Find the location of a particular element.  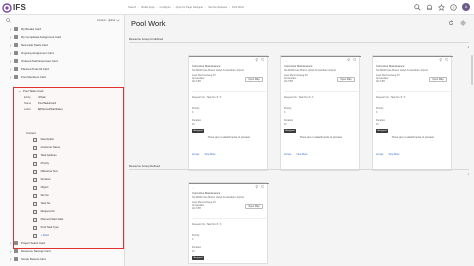

tree-item: New Help Tasks Card is located at coordinates (62, 45).